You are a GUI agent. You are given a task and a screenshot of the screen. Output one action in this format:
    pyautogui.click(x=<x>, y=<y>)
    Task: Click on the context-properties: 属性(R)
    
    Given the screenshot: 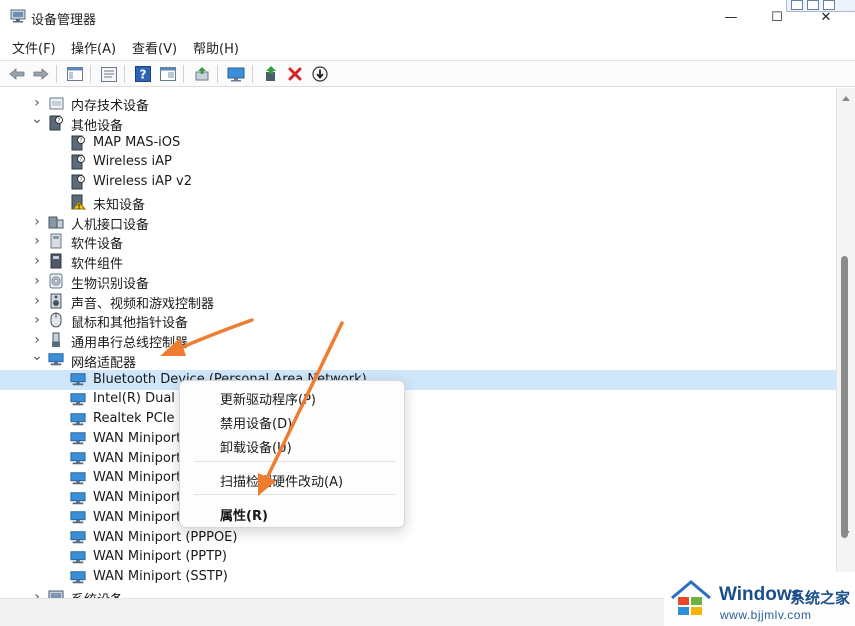 What is the action you would take?
    pyautogui.click(x=244, y=514)
    